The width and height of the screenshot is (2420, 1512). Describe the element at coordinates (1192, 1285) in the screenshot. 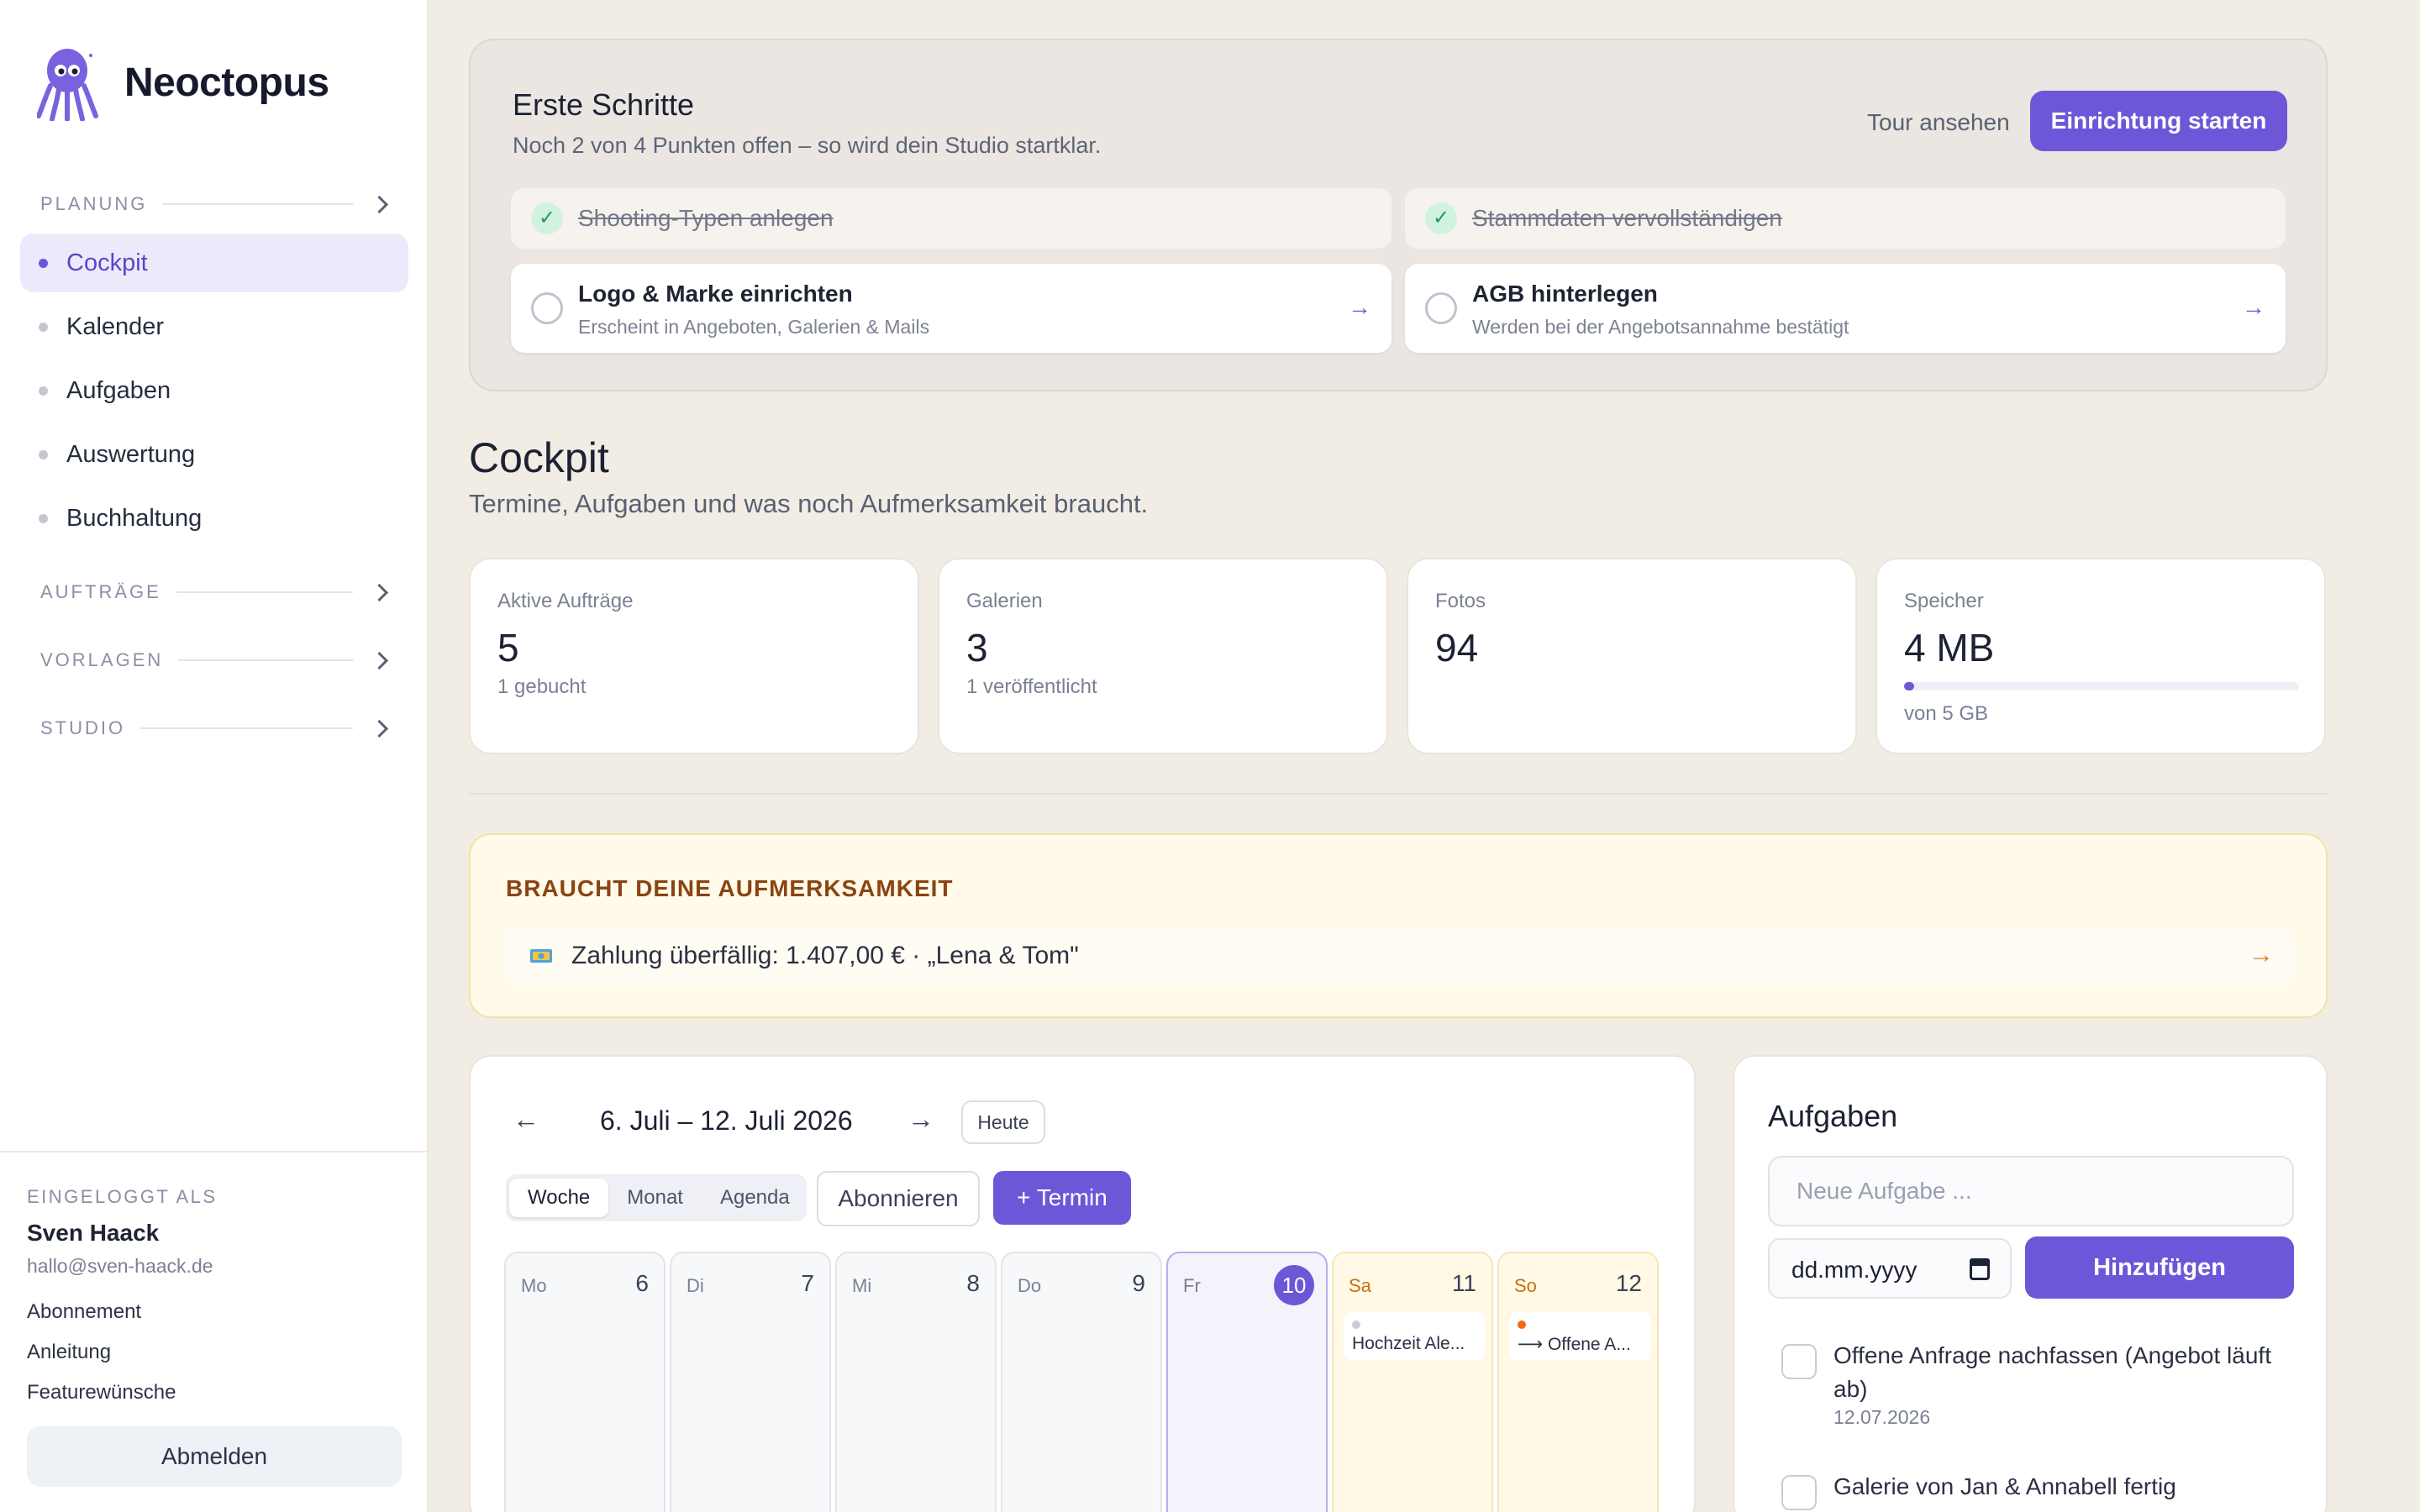

I see `day-name: Fr` at that location.